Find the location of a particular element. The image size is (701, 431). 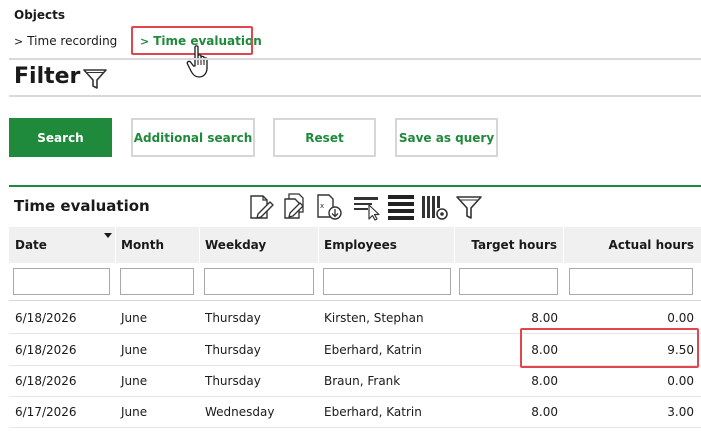

additional-search-button: Additional search is located at coordinates (193, 137).